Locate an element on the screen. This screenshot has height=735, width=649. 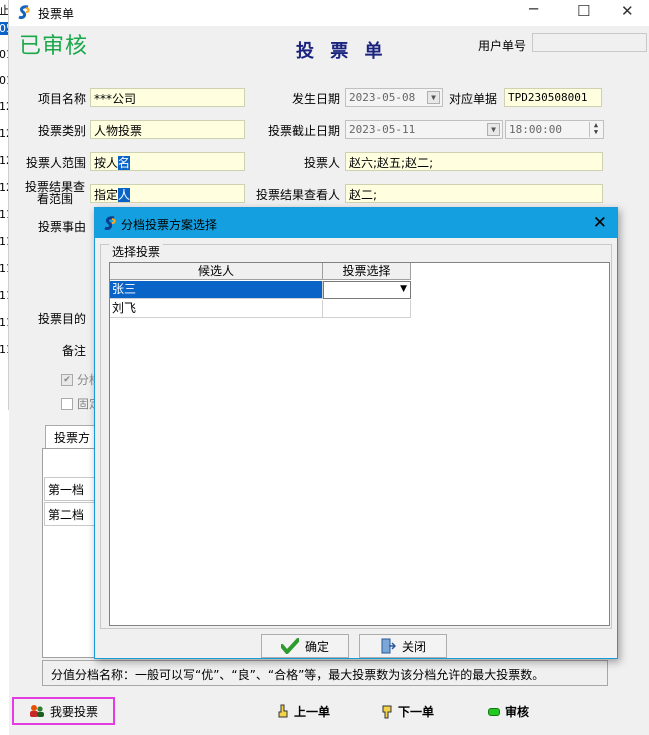
voter-scope-field: 按人名 is located at coordinates (167, 161).